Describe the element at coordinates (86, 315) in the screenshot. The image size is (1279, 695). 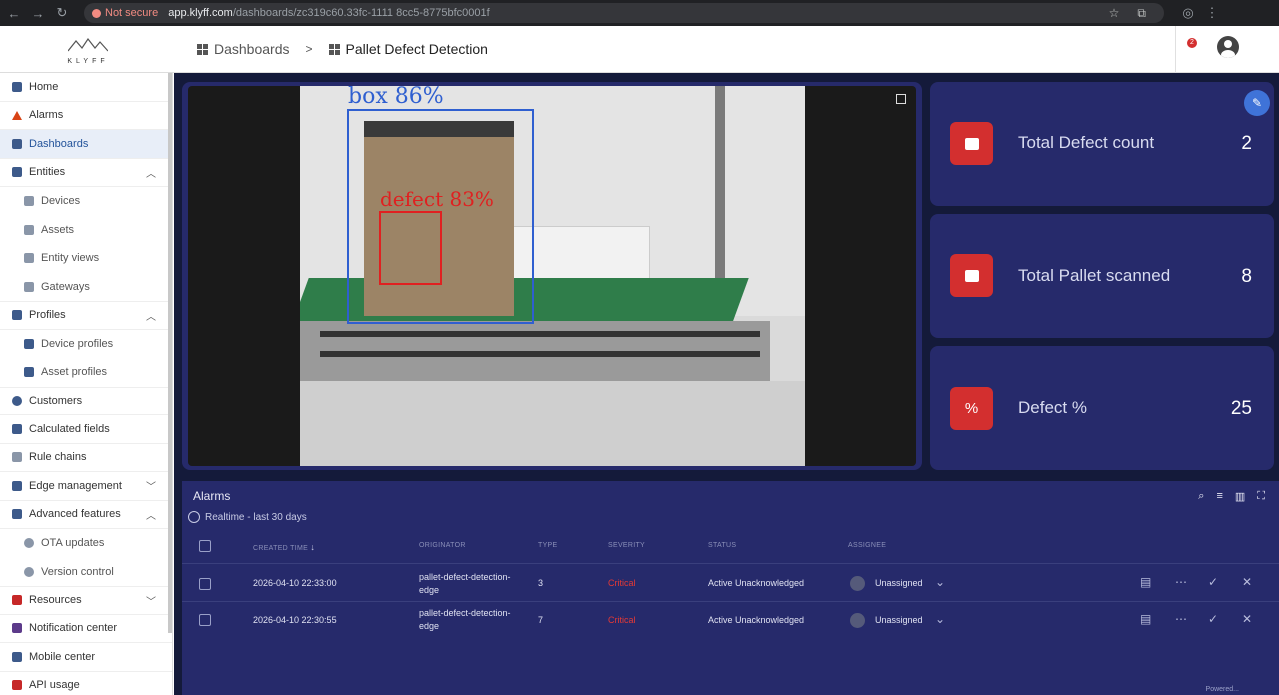
I see `sidebar-item-profiles: Profiles ︿` at that location.